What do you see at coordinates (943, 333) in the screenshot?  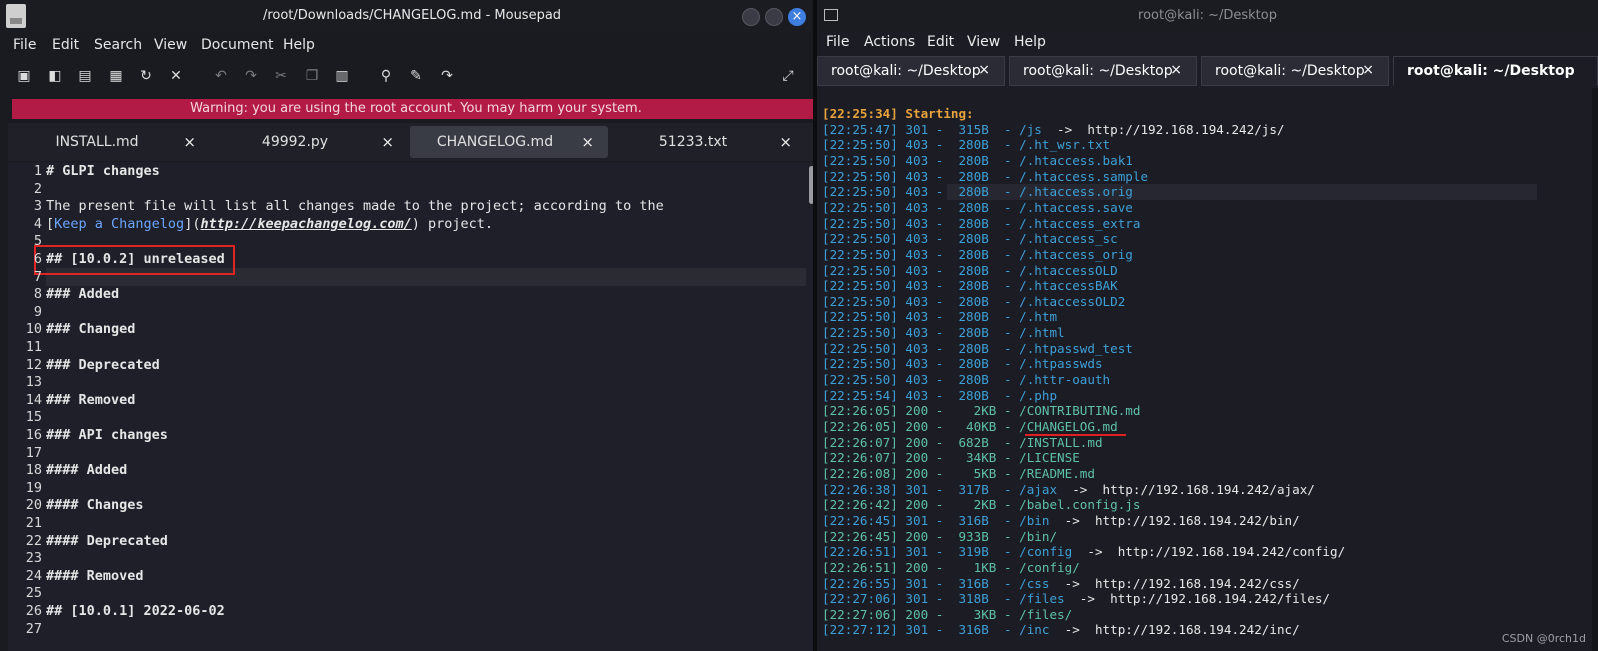 I see `terminal-line: [22:25:50] 403 - 280B - /.html` at bounding box center [943, 333].